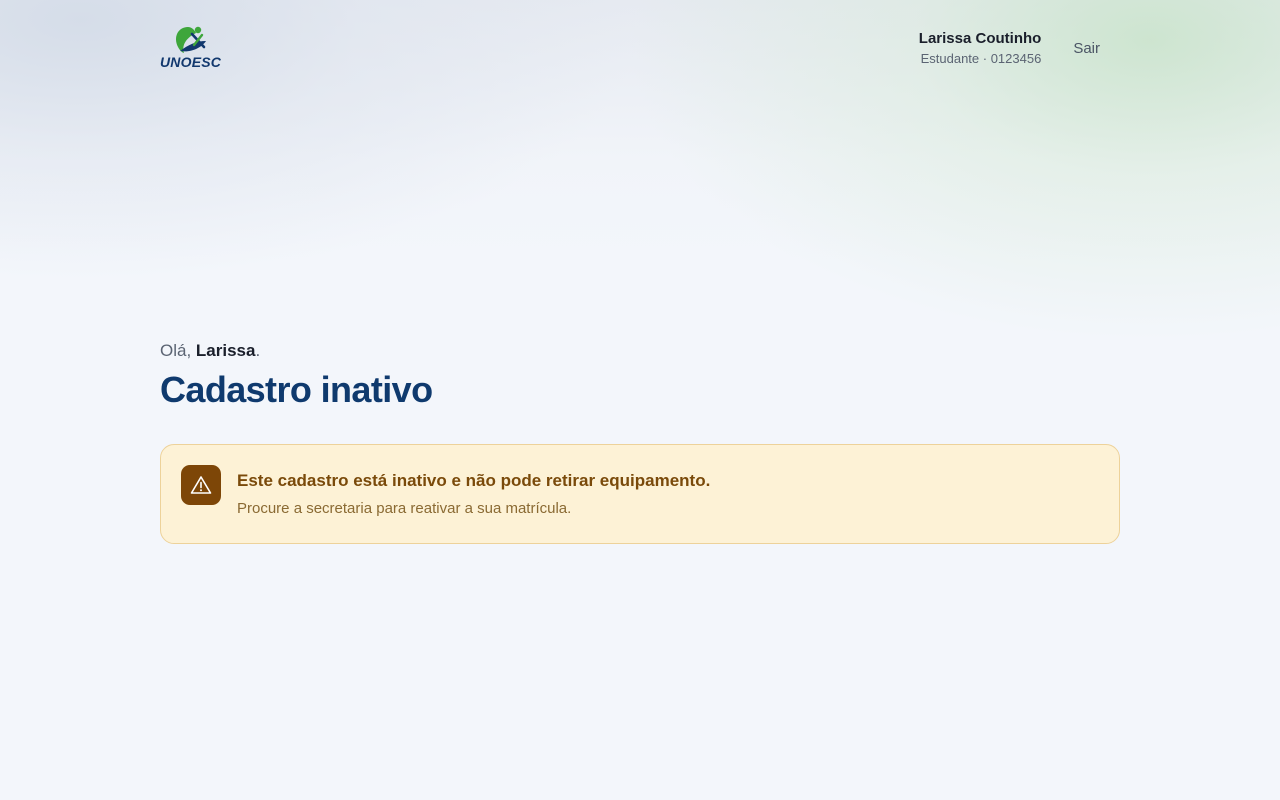 The height and width of the screenshot is (800, 1280). What do you see at coordinates (296, 389) in the screenshot?
I see `page-title: Cadastro inativo` at bounding box center [296, 389].